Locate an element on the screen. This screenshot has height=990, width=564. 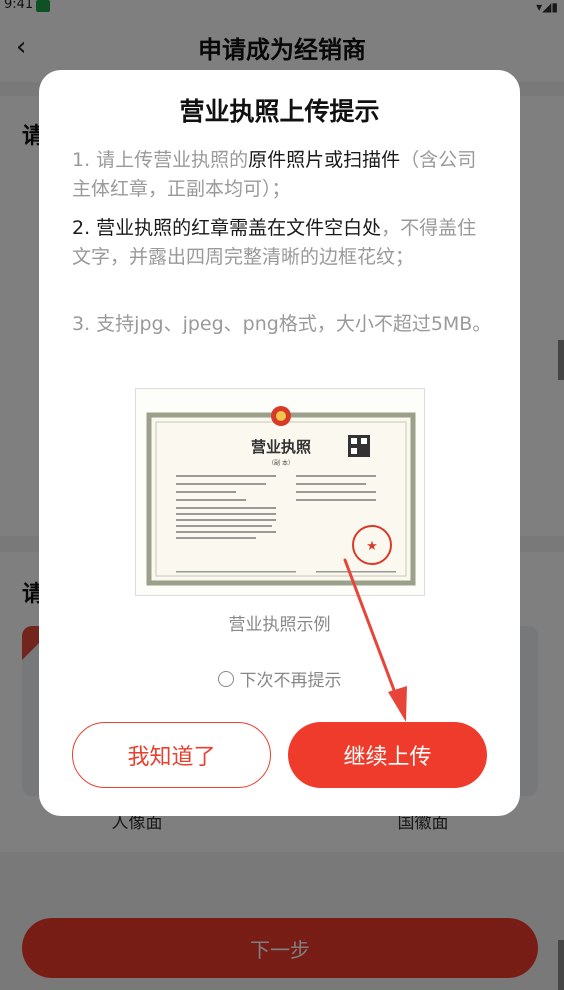
dont-show-again-option: 下次不再提示 is located at coordinates (279, 678).